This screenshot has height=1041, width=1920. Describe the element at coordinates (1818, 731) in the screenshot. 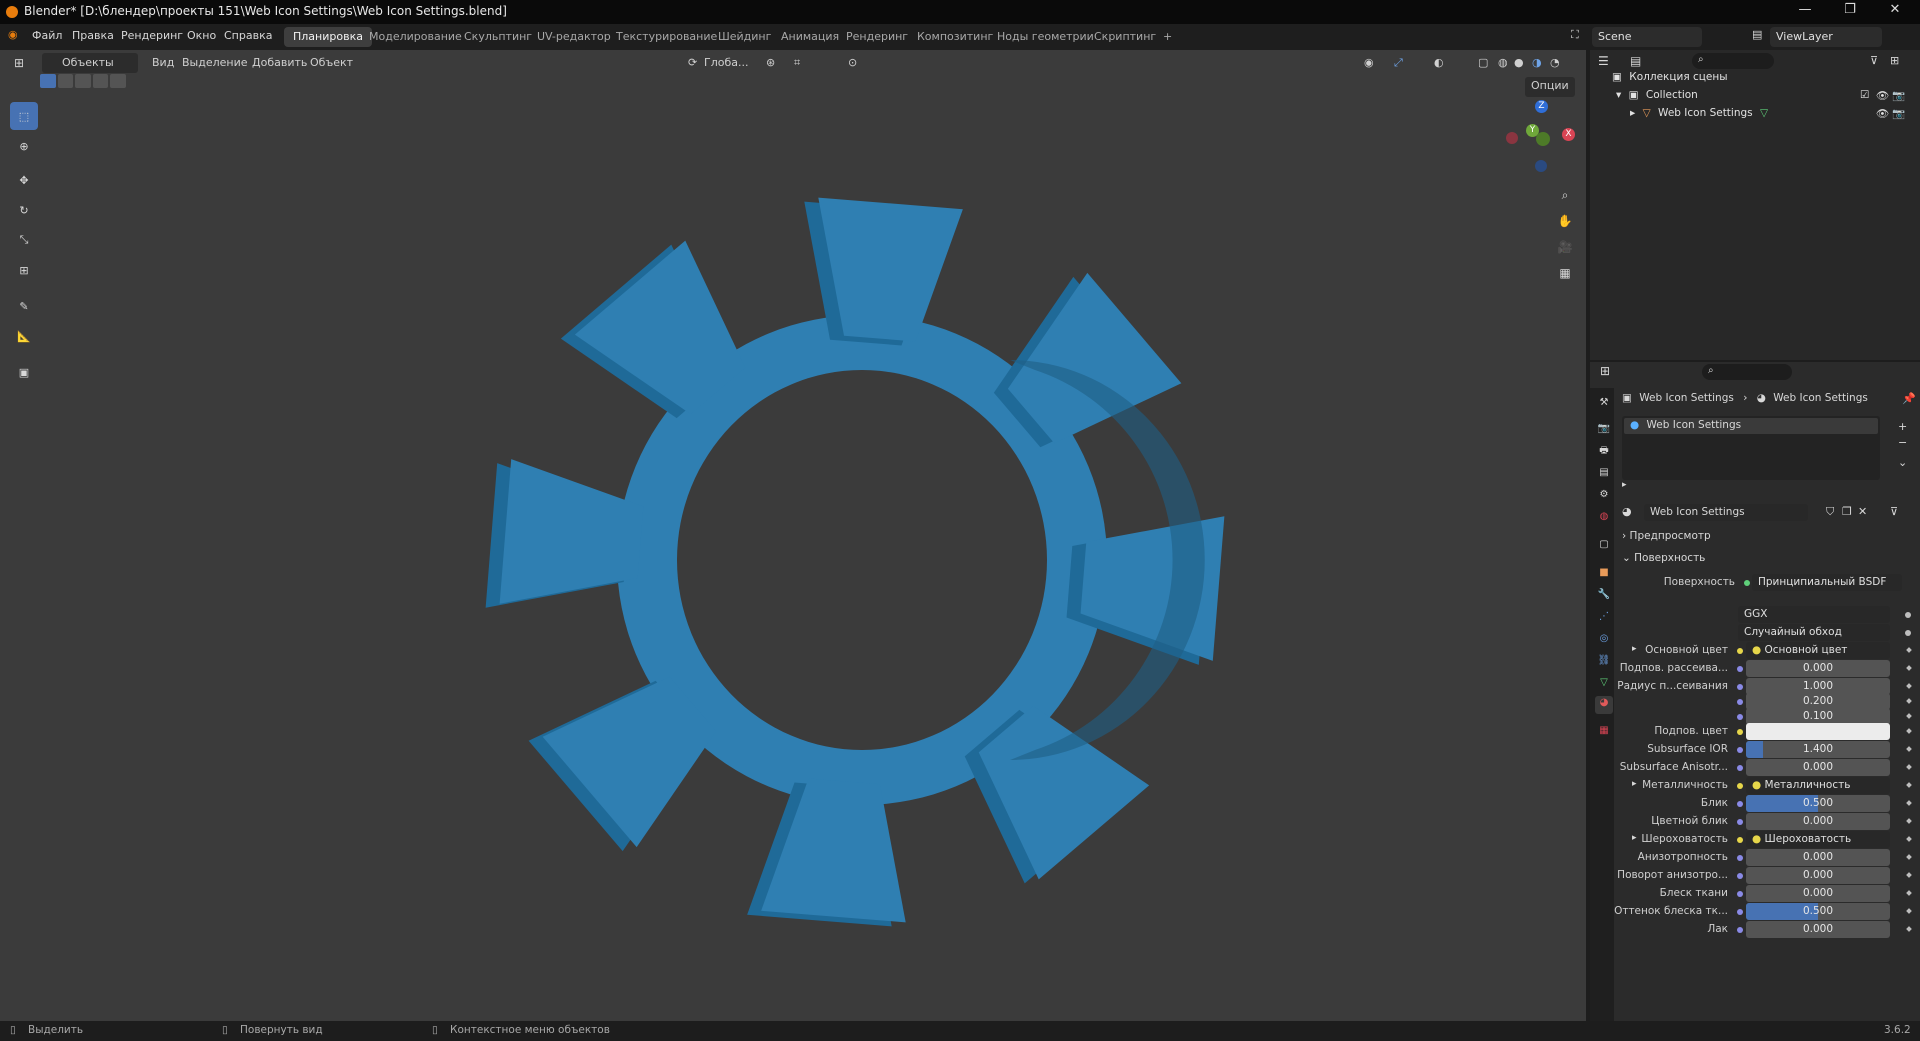

I see `color-swatch-field` at that location.